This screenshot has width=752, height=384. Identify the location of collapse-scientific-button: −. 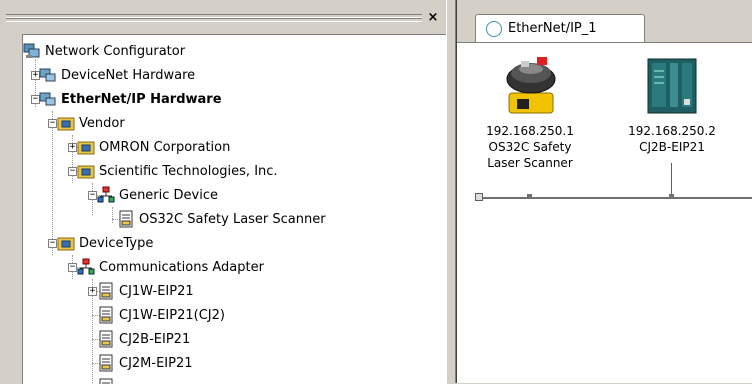
(72, 171).